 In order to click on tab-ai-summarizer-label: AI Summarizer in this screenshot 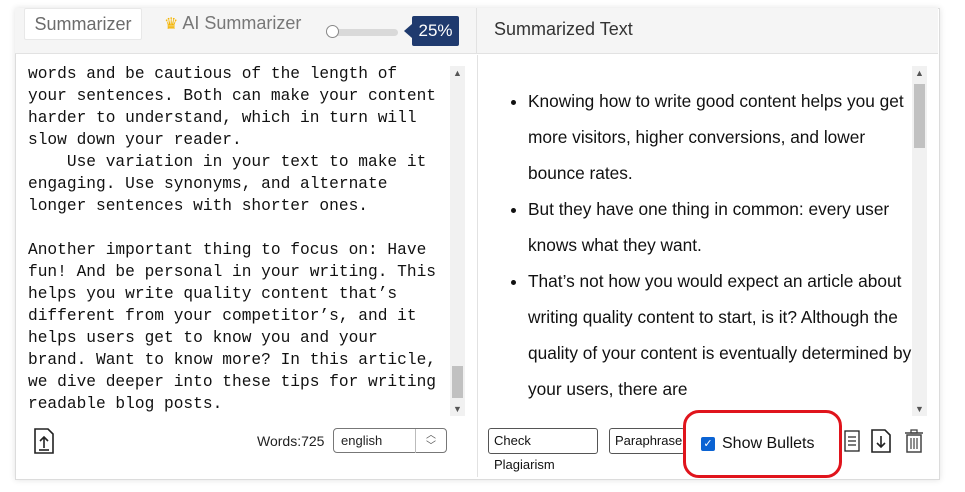, I will do `click(242, 23)`.